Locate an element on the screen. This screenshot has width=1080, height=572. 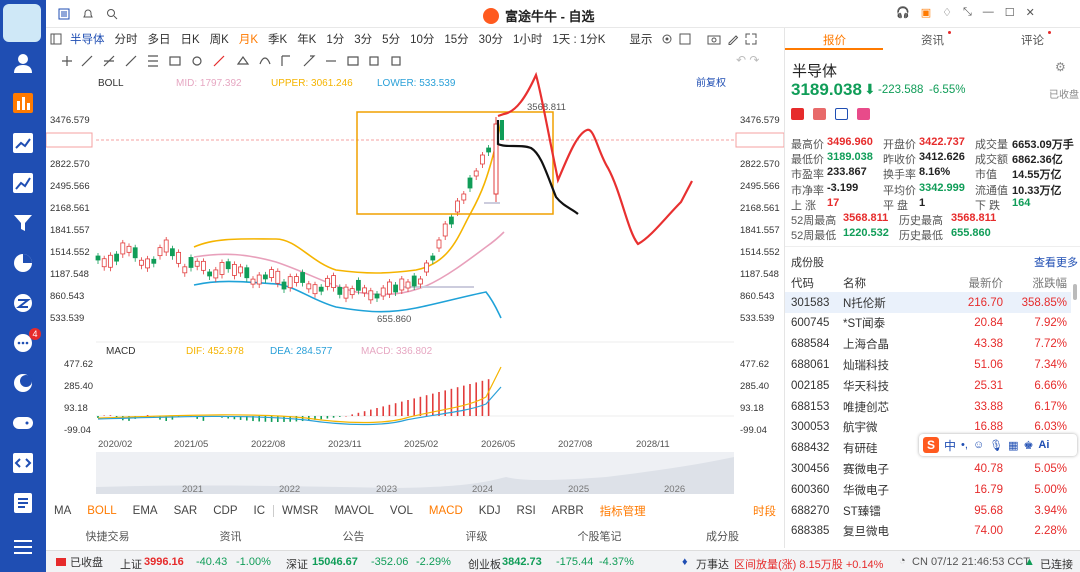
ind-boll: BOLL is located at coordinates (101, 511).